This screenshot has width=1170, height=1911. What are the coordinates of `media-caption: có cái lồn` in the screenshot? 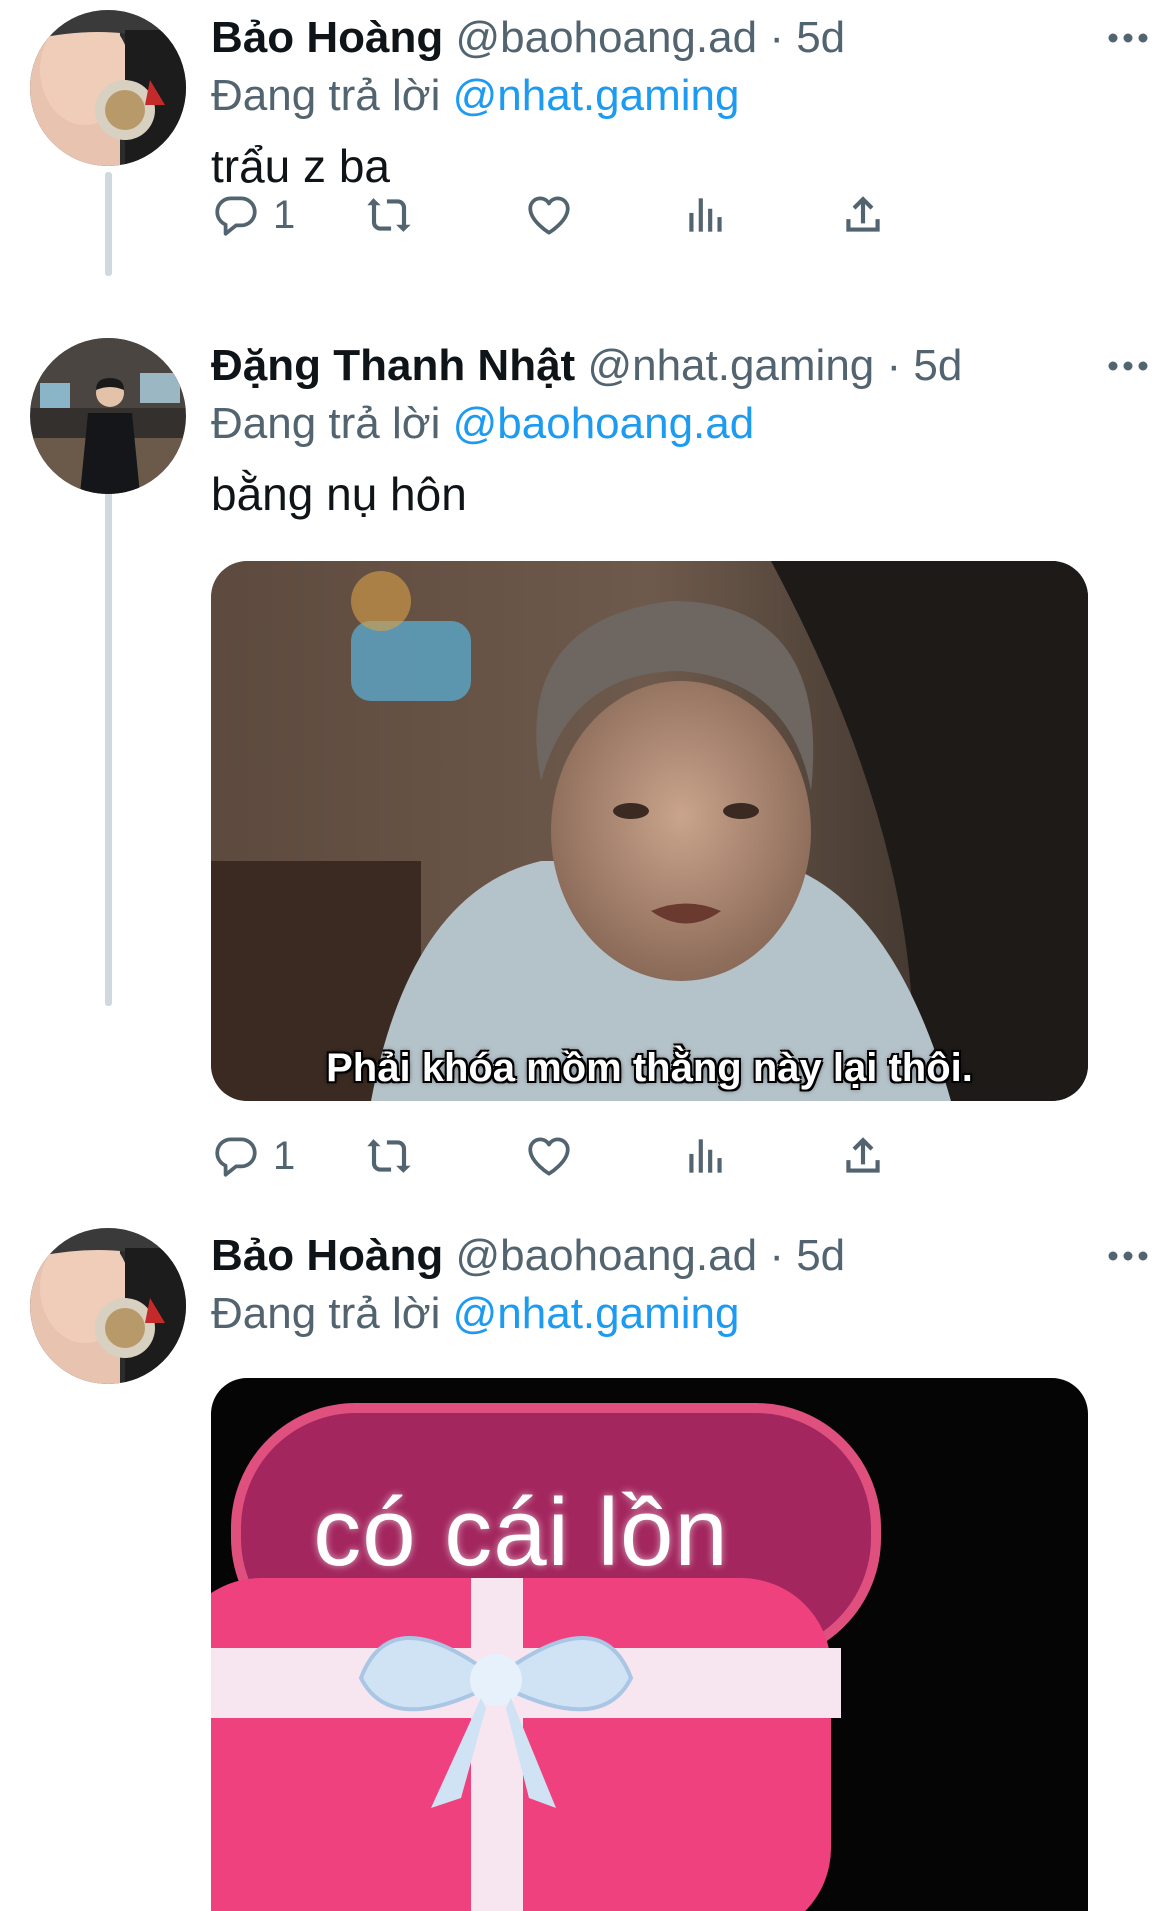 It's located at (521, 1532).